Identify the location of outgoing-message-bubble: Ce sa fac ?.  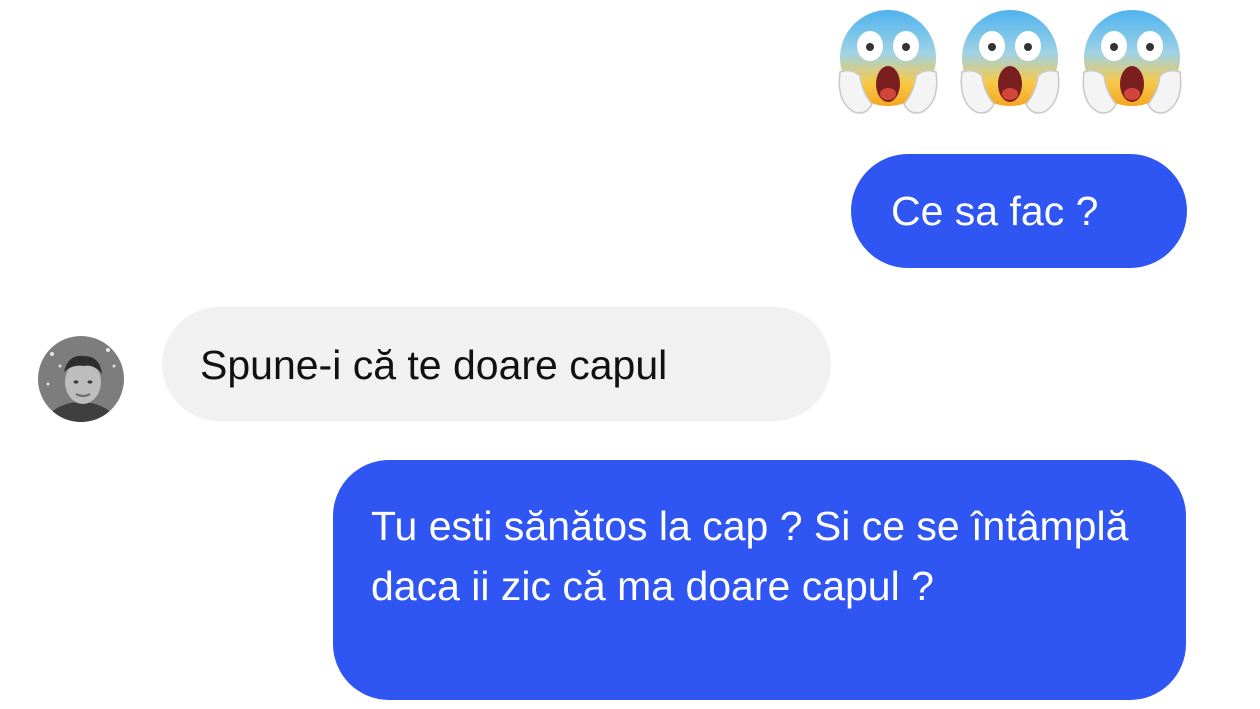
(1019, 211).